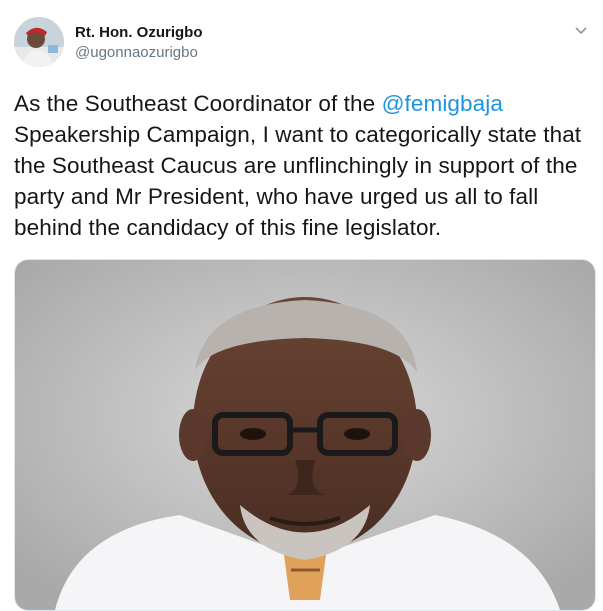  I want to click on author-handle: @ugonnaozurigbo, so click(138, 52).